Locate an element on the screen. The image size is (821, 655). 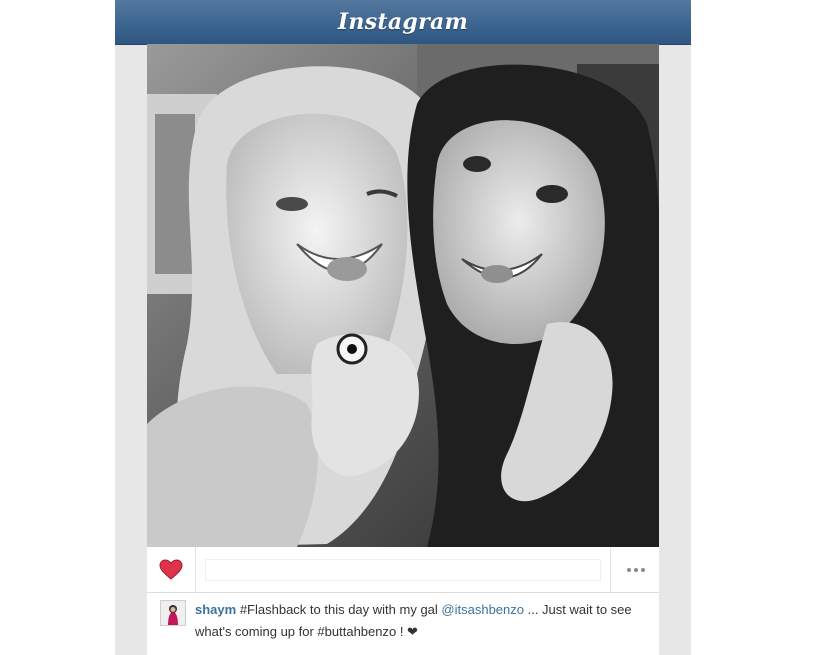
comment-input is located at coordinates (403, 570).